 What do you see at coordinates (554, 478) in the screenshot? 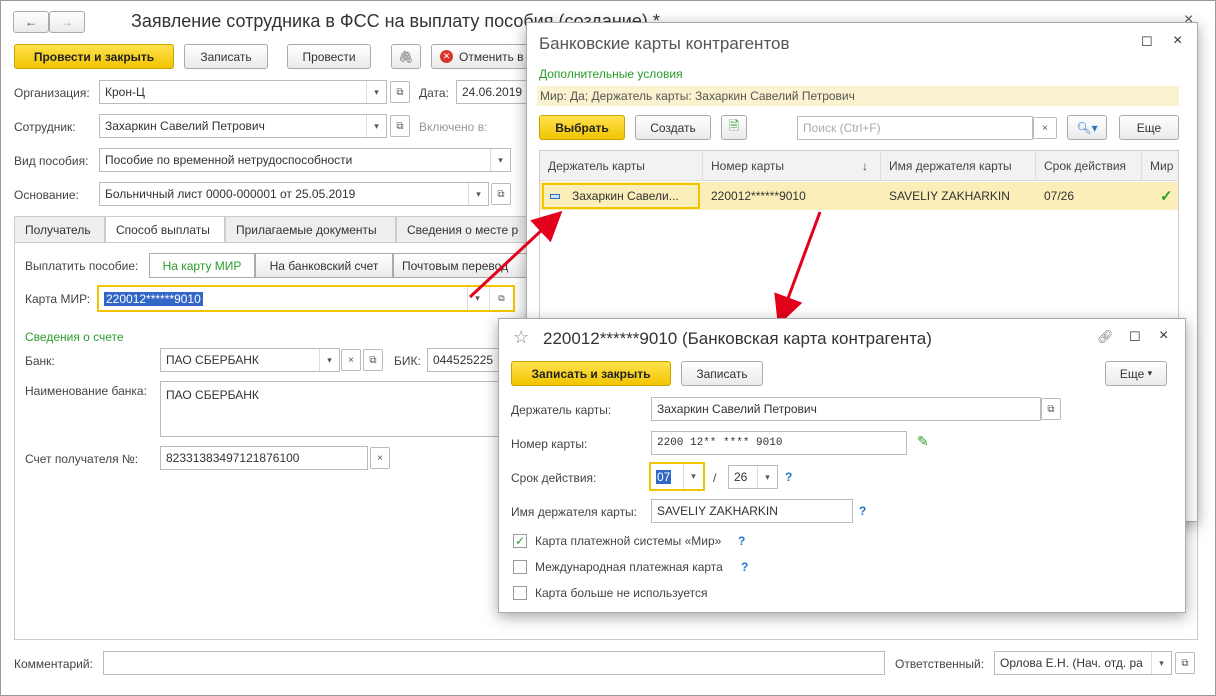
I see `expiry-label: Срок действия:` at bounding box center [554, 478].